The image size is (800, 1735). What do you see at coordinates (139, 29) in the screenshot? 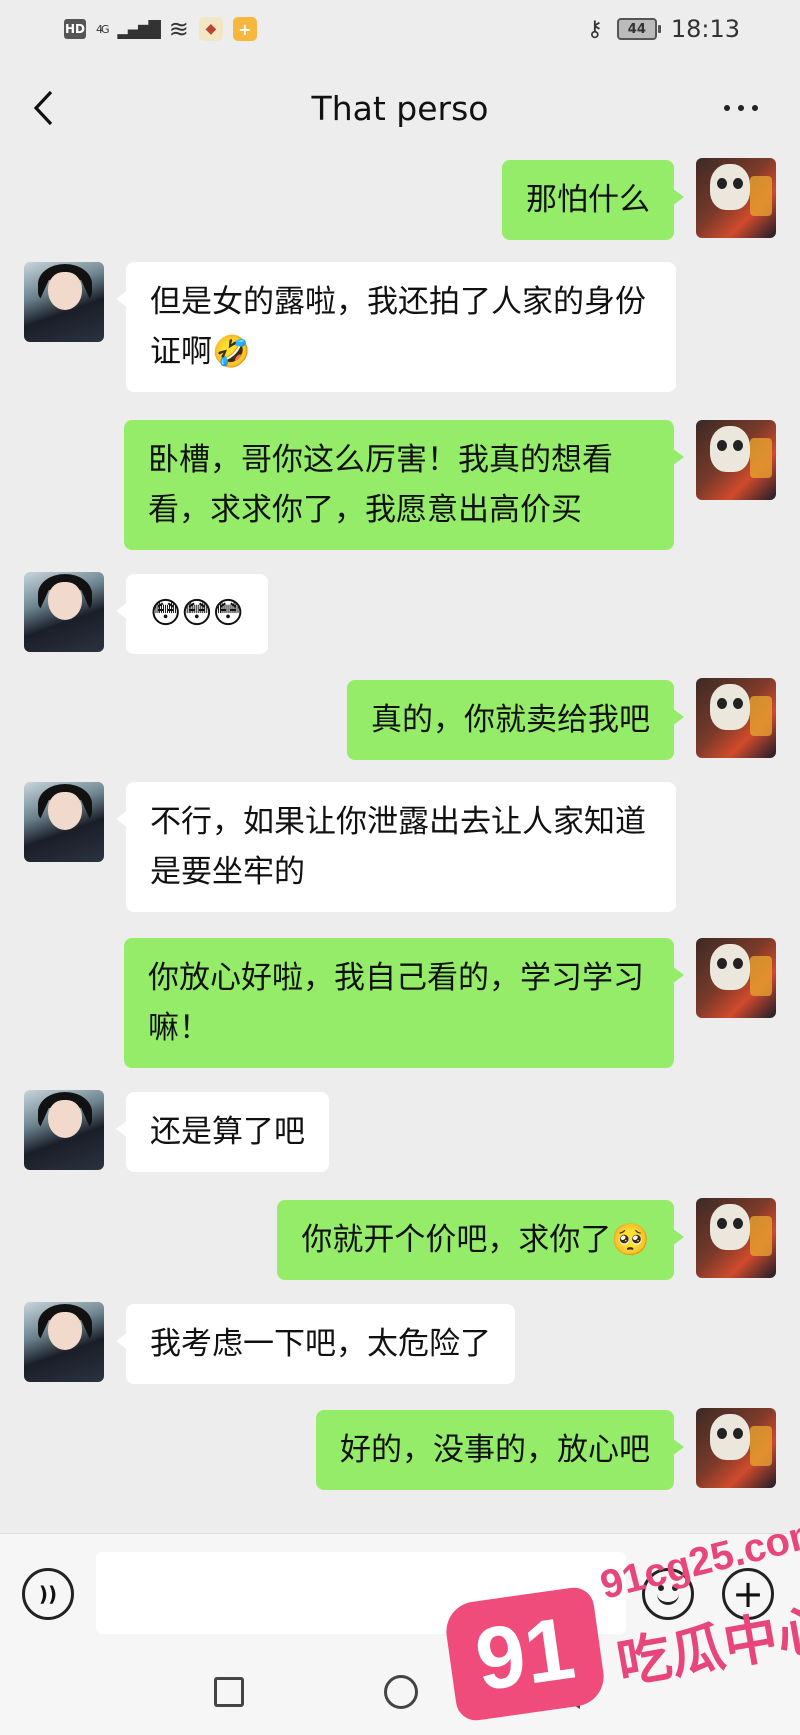
I see `signal-icon: ▂▄▆█` at bounding box center [139, 29].